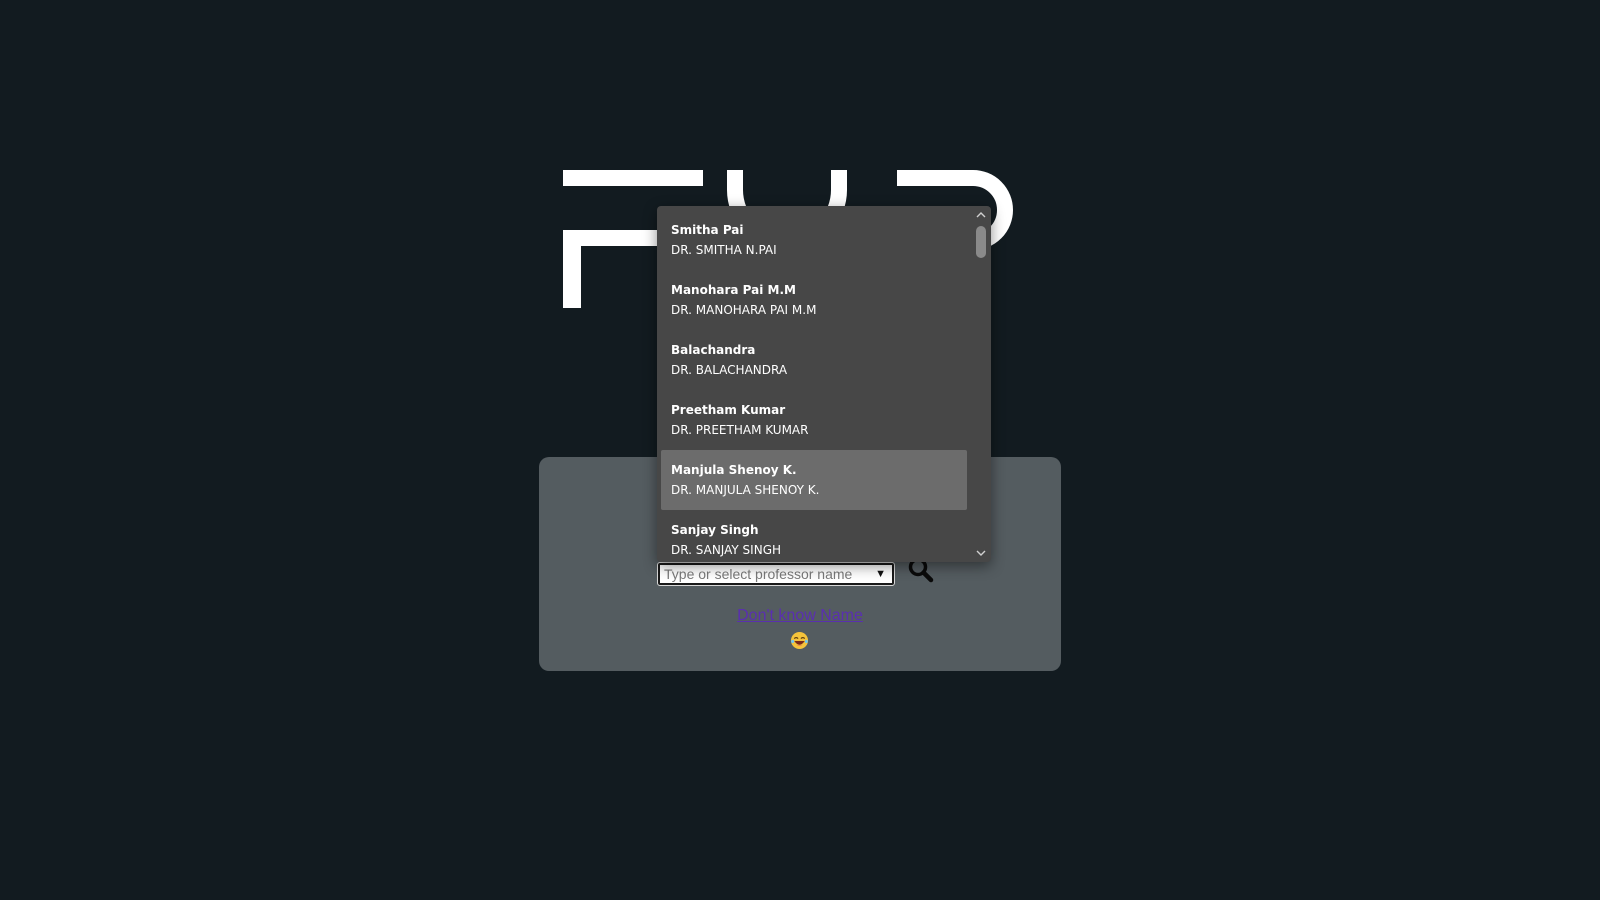  Describe the element at coordinates (724, 250) in the screenshot. I see `option-full-name: DR. SMITHA N.PAI` at that location.